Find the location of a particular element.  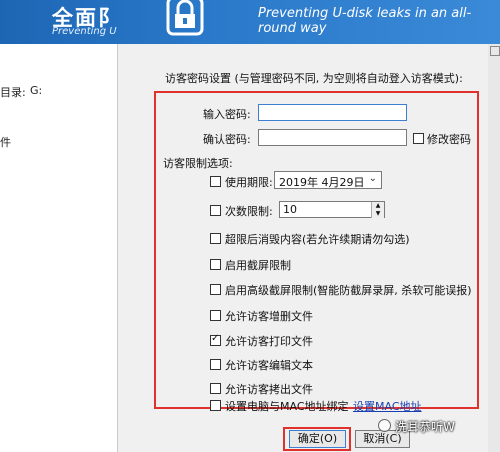

expiry-date-picker: 2019年 4月29日 ⌄ is located at coordinates (328, 180).